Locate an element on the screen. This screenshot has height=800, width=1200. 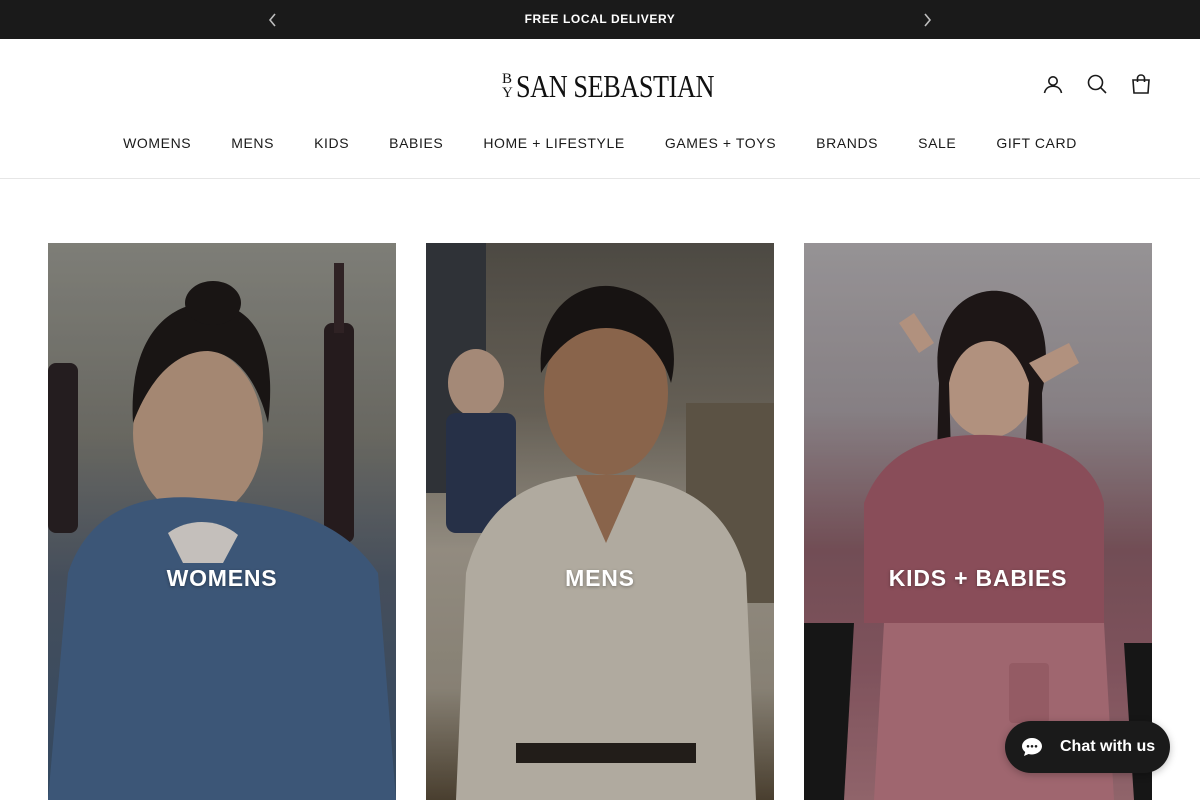
search-icon is located at coordinates (1097, 84).